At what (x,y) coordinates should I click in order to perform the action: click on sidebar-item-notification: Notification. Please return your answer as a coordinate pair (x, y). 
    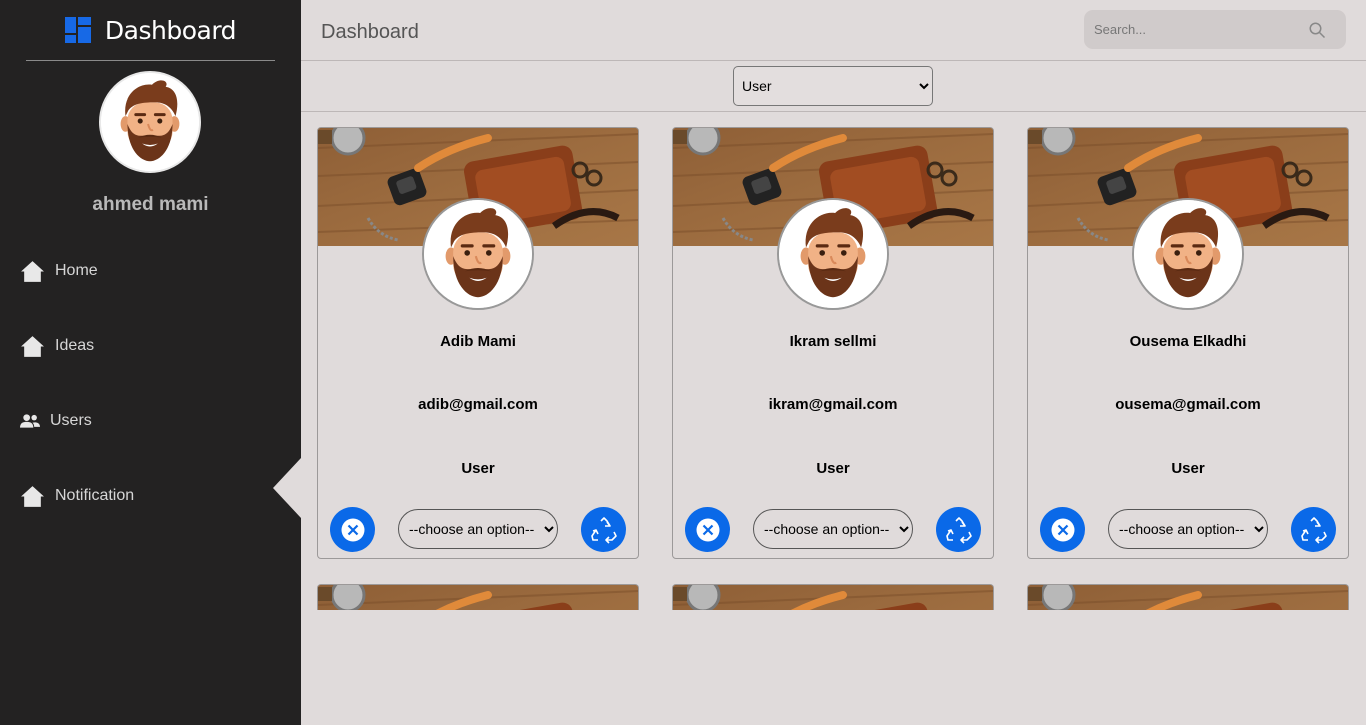
    Looking at the image, I should click on (77, 496).